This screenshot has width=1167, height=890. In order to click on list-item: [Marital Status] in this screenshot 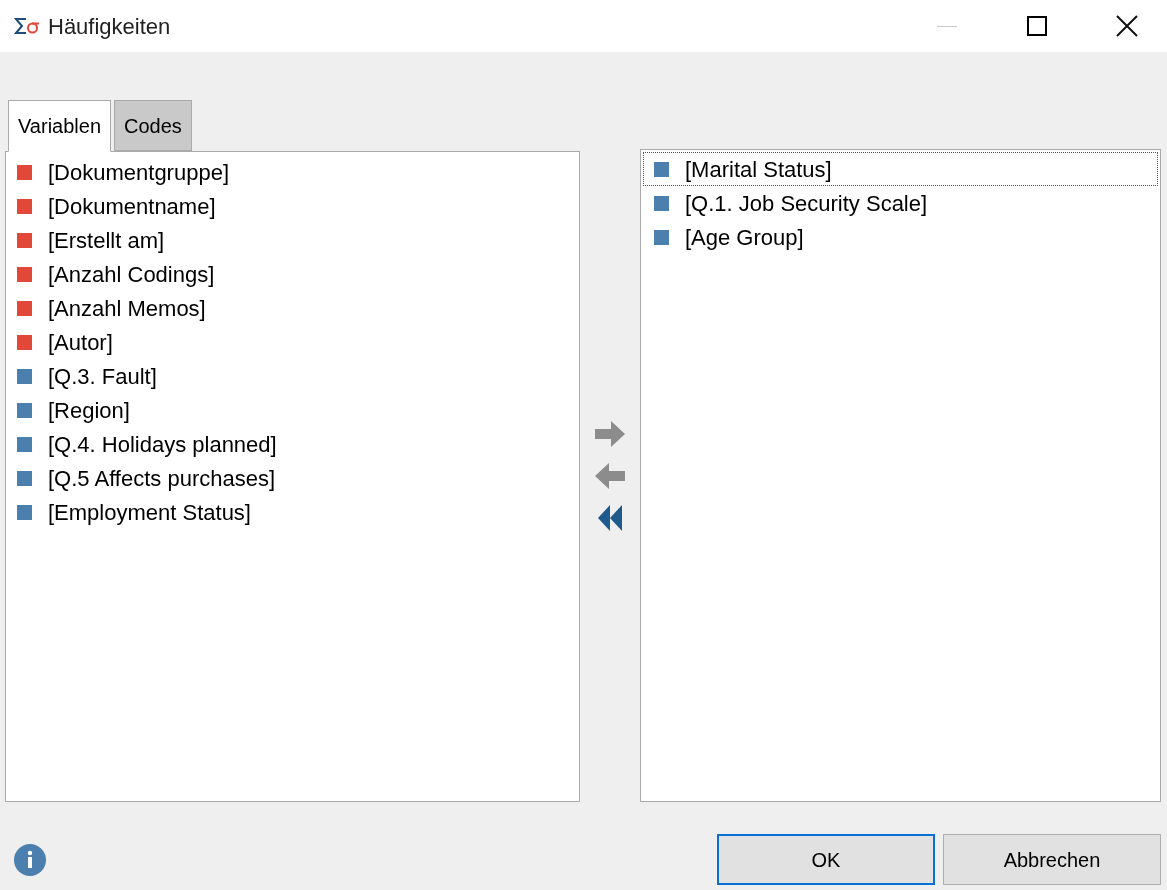, I will do `click(900, 169)`.